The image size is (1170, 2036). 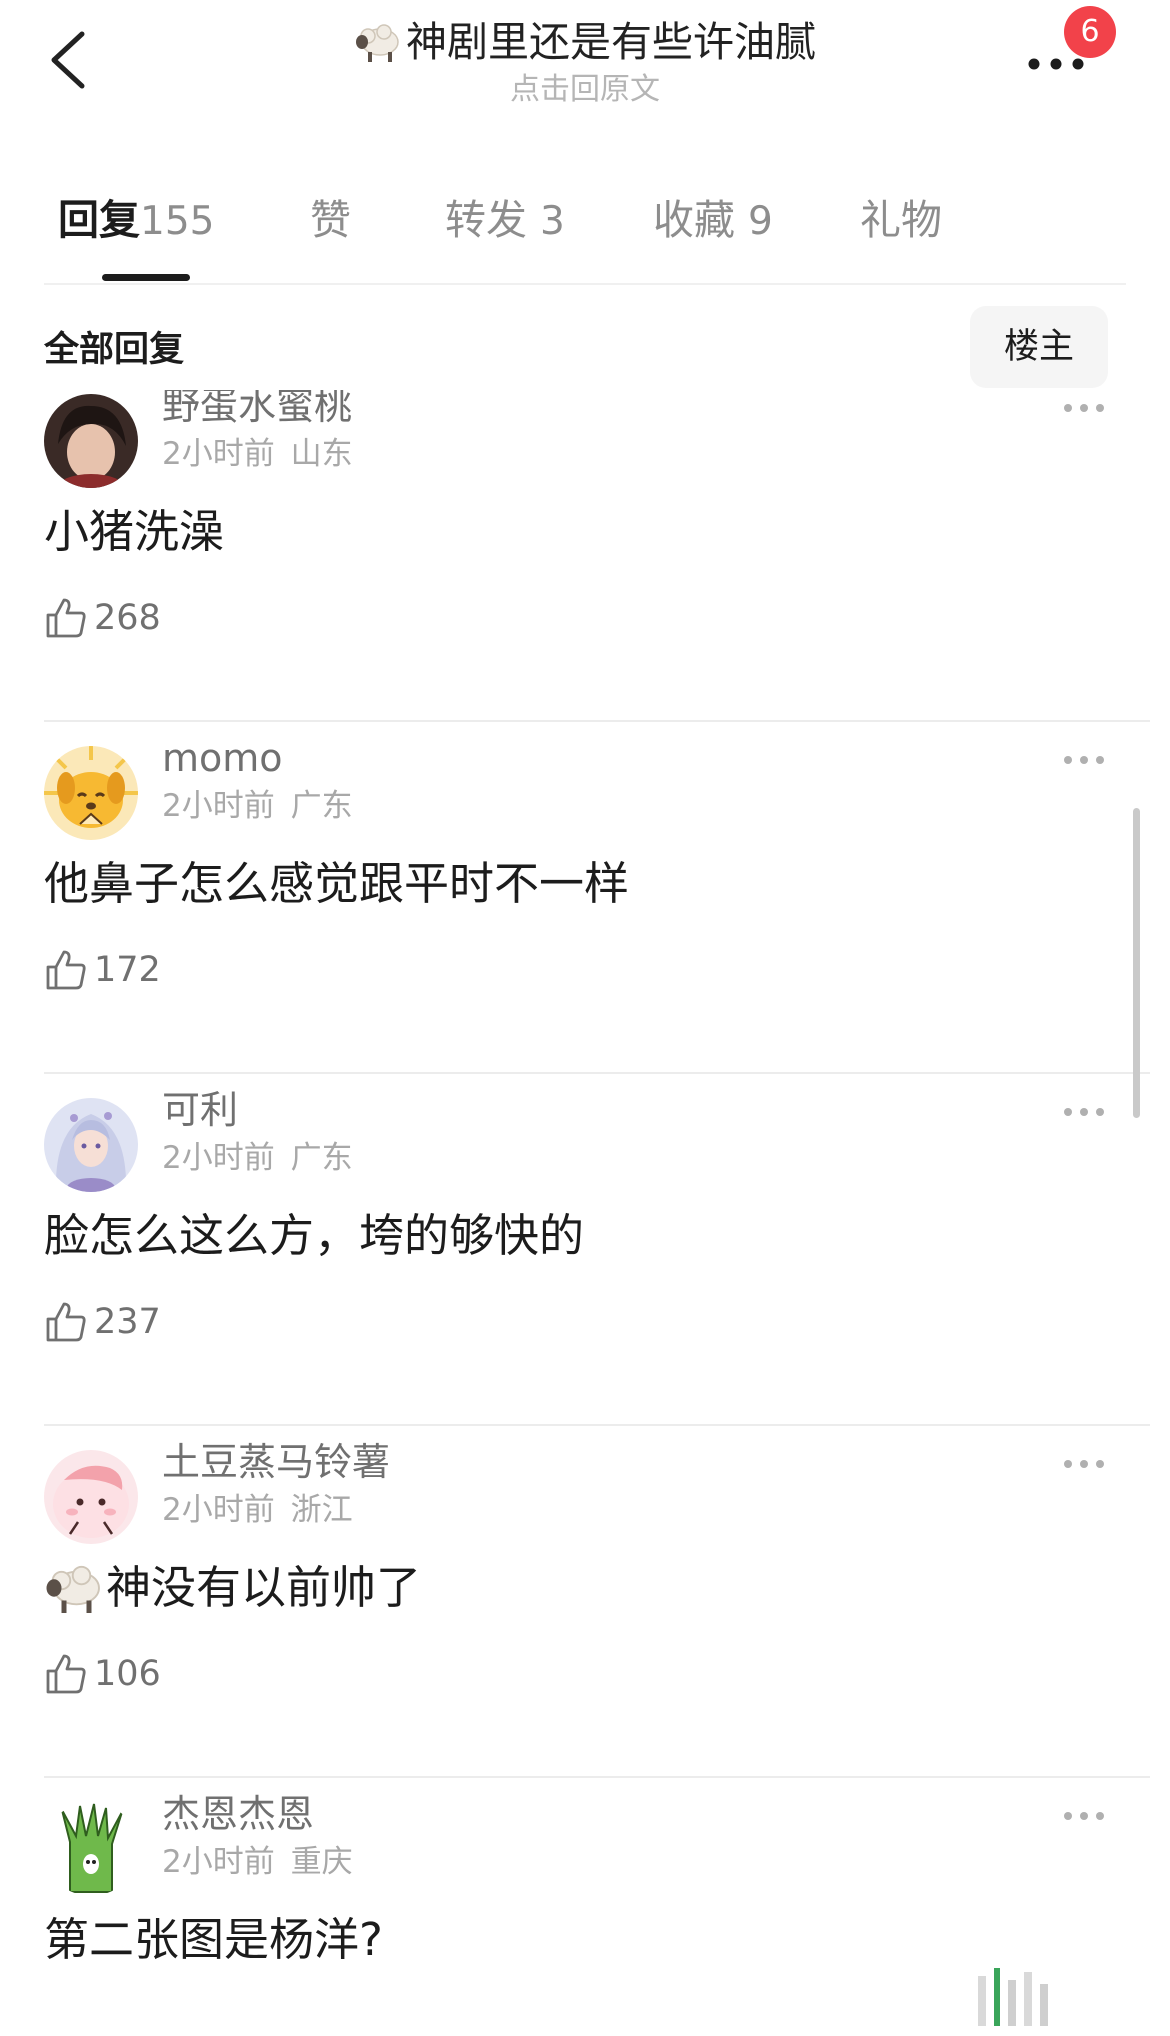 I want to click on tab-count: 3, so click(x=552, y=221).